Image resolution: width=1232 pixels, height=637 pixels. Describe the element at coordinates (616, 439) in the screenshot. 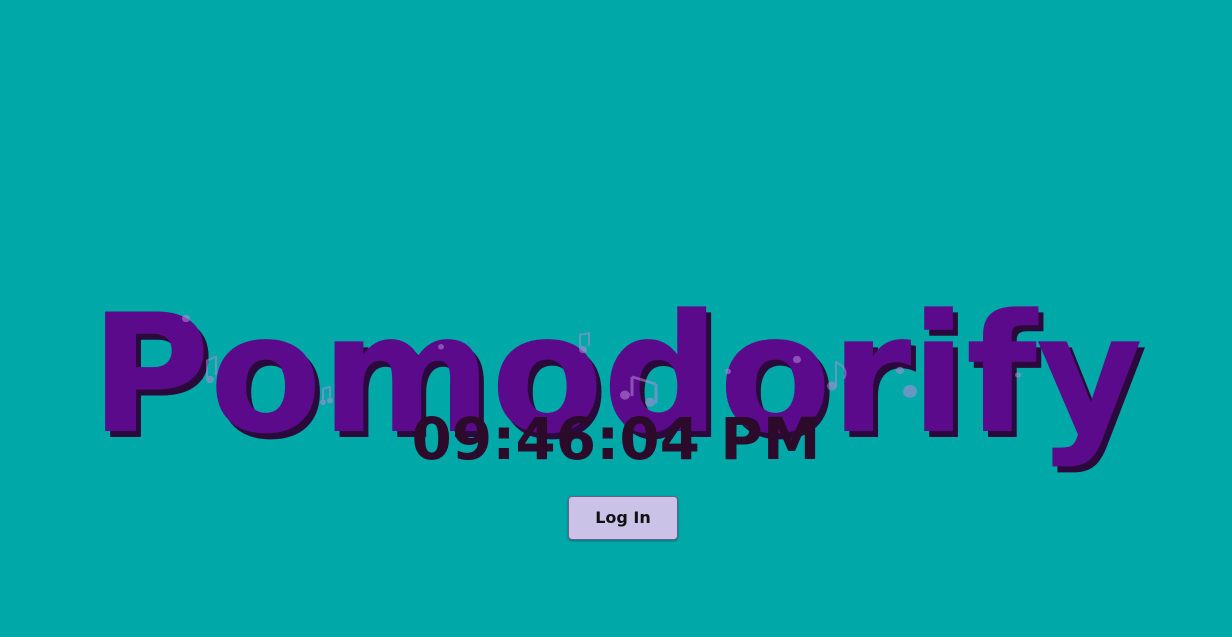

I see `current-time: 09:46:04 PM` at that location.